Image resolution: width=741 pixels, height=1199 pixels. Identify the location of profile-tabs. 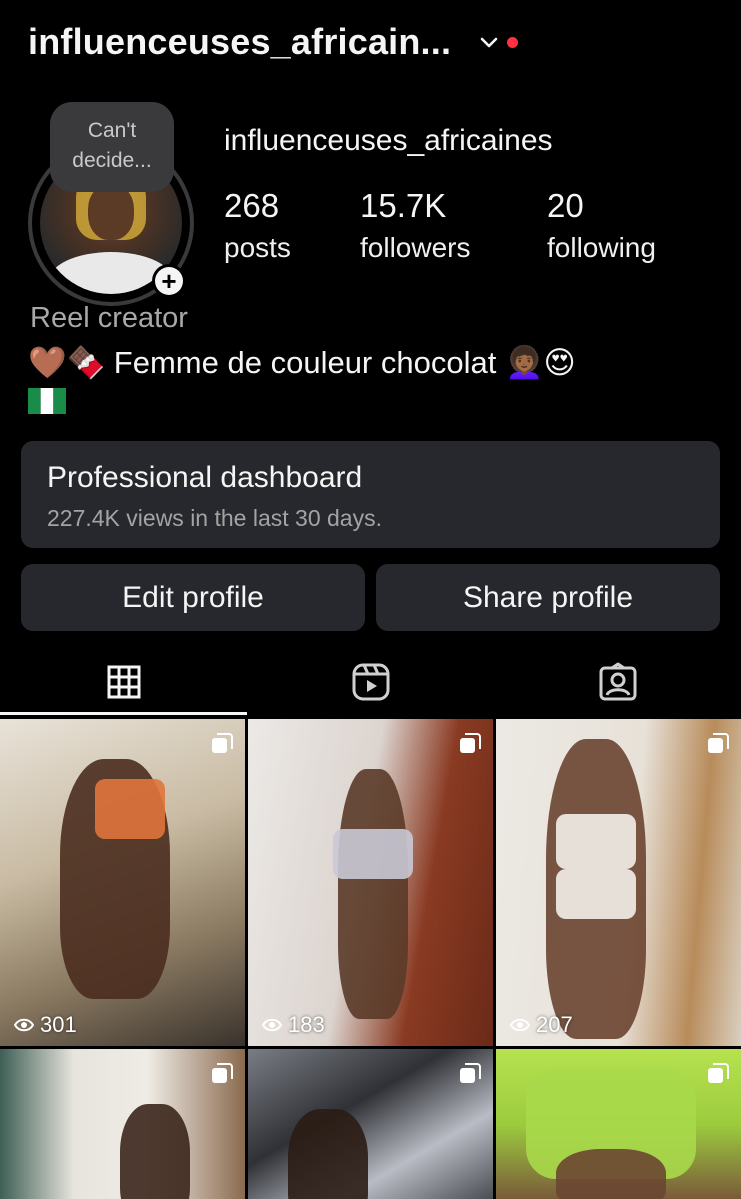
(370, 682).